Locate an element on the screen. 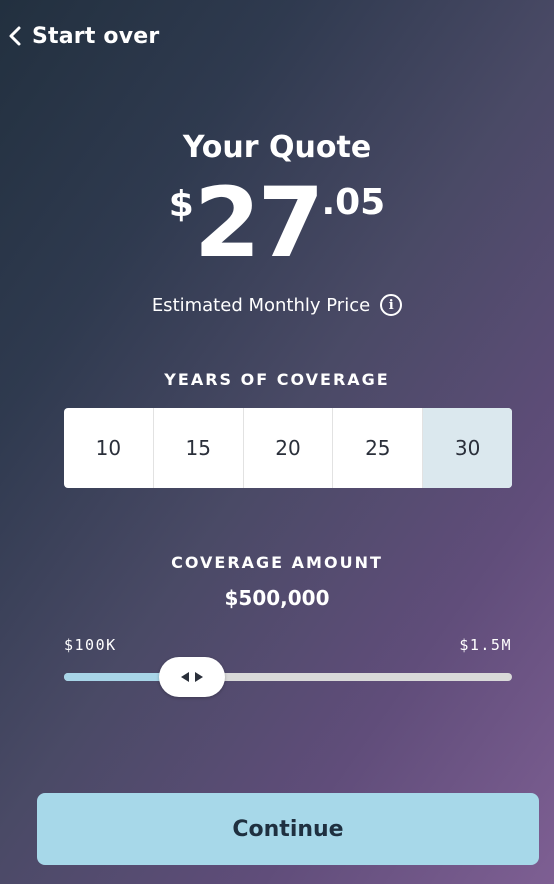 This screenshot has height=884, width=554. years-selector: 10 15 20 25 30 is located at coordinates (288, 448).